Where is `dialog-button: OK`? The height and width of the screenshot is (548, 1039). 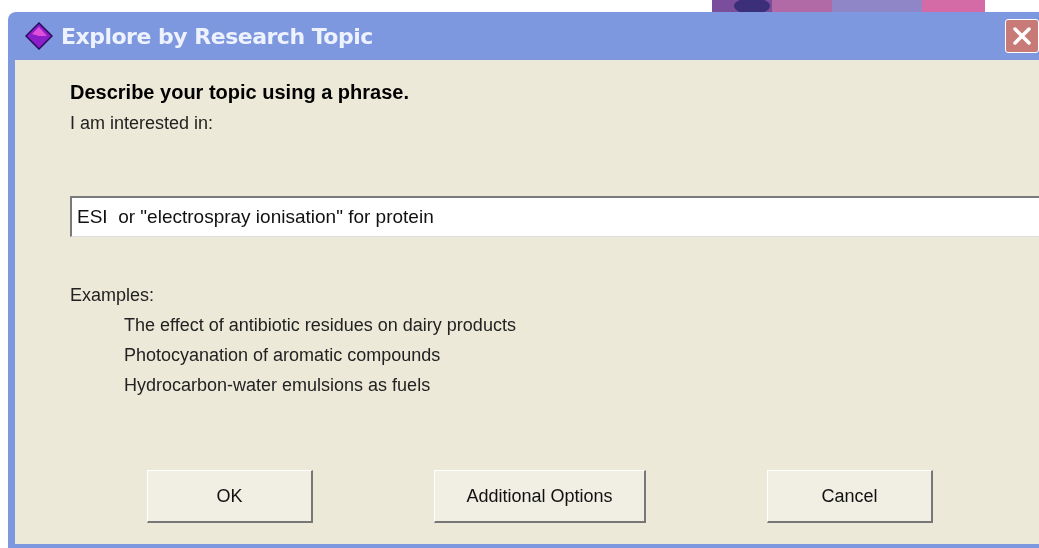
dialog-button: OK is located at coordinates (230, 496).